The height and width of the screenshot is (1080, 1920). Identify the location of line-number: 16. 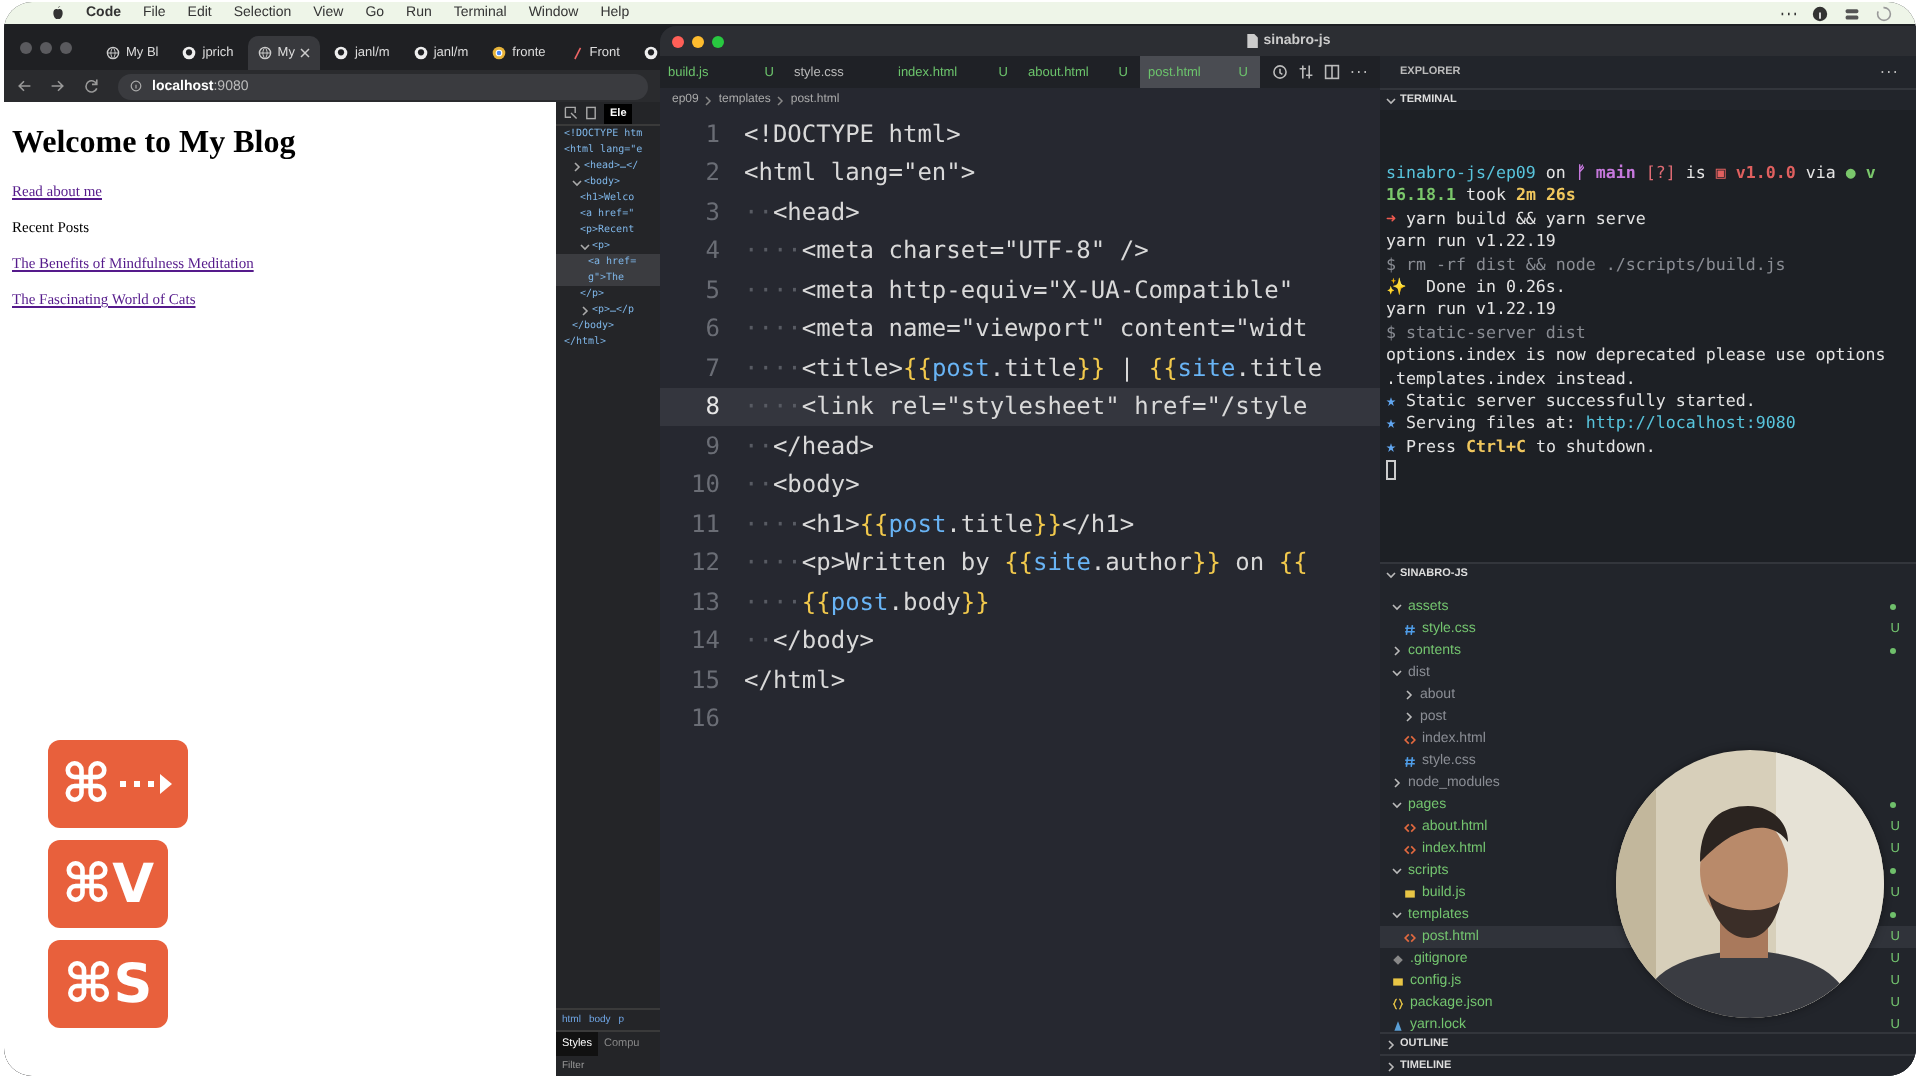
(705, 718).